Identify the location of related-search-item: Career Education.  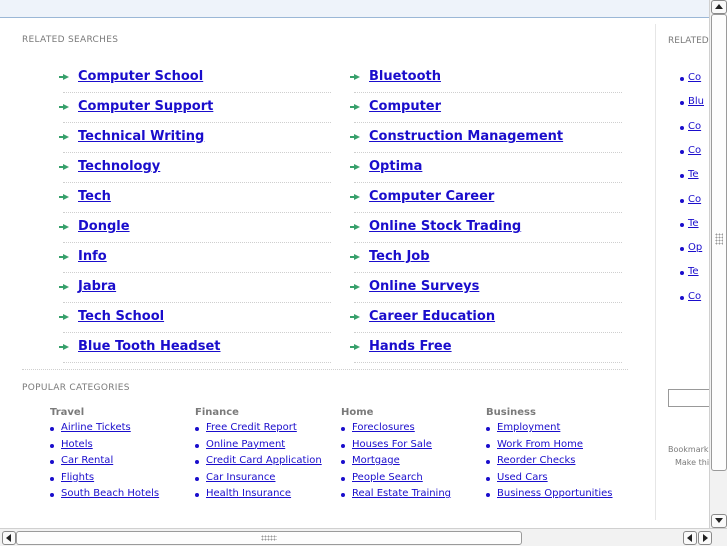
(486, 318).